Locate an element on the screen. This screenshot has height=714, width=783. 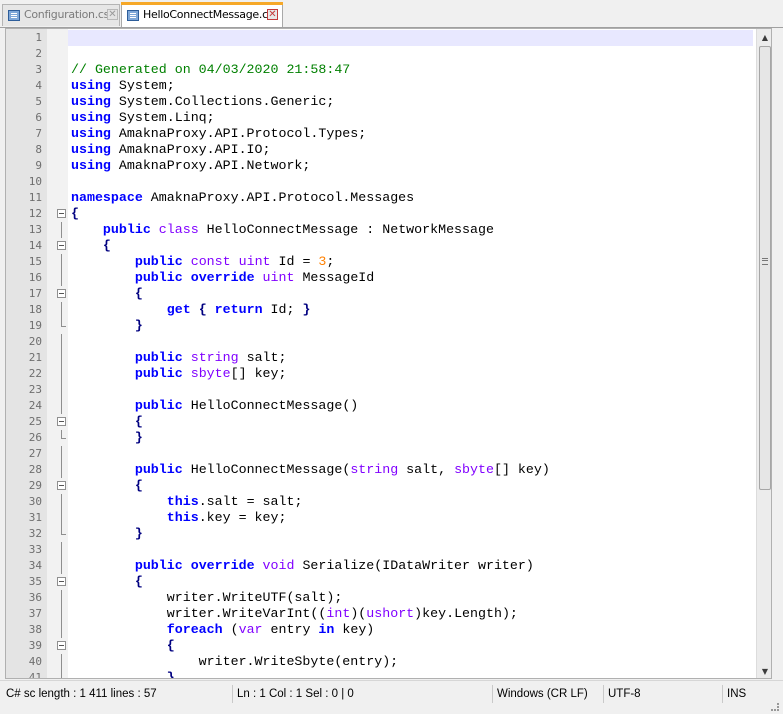
code-line: 8 using AmaknaProxy.API.IO; is located at coordinates (379, 150).